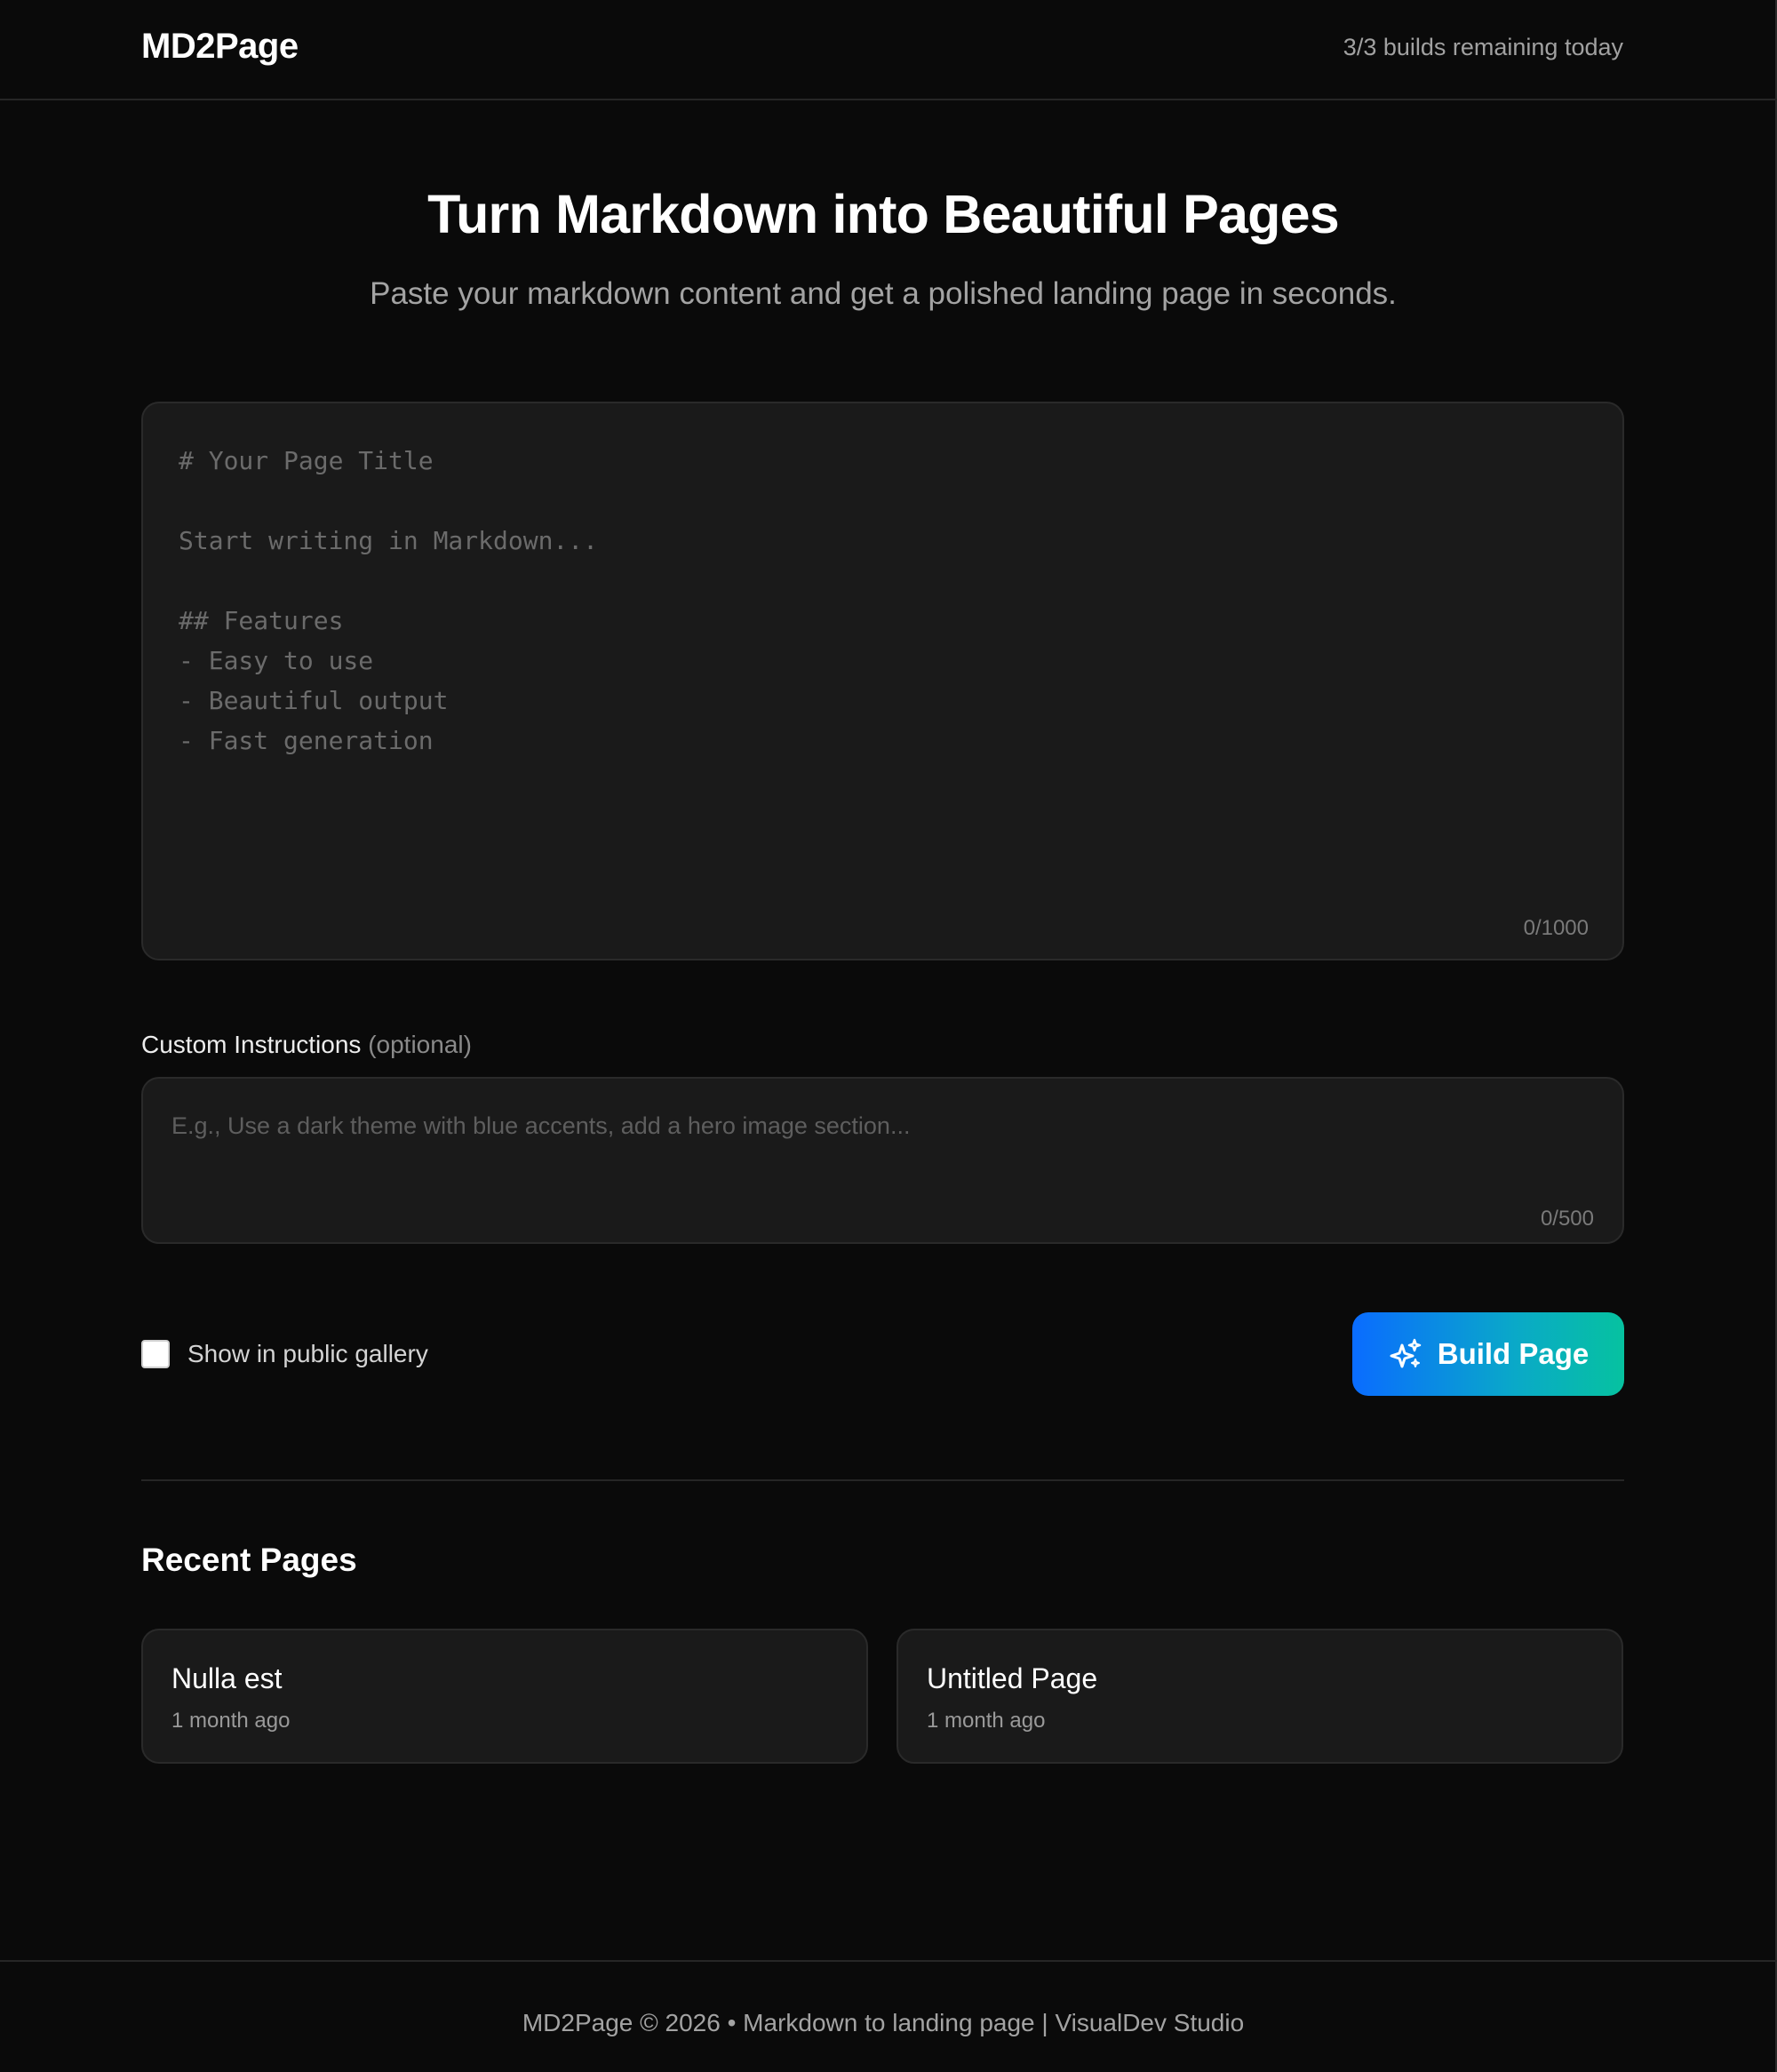  Describe the element at coordinates (220, 47) in the screenshot. I see `brand-logo: MD2Page` at that location.